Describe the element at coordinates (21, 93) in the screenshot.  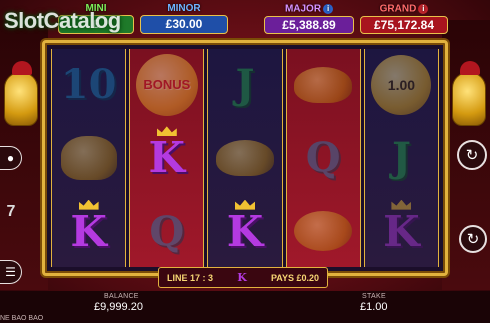
I see `golden-mascot-left` at that location.